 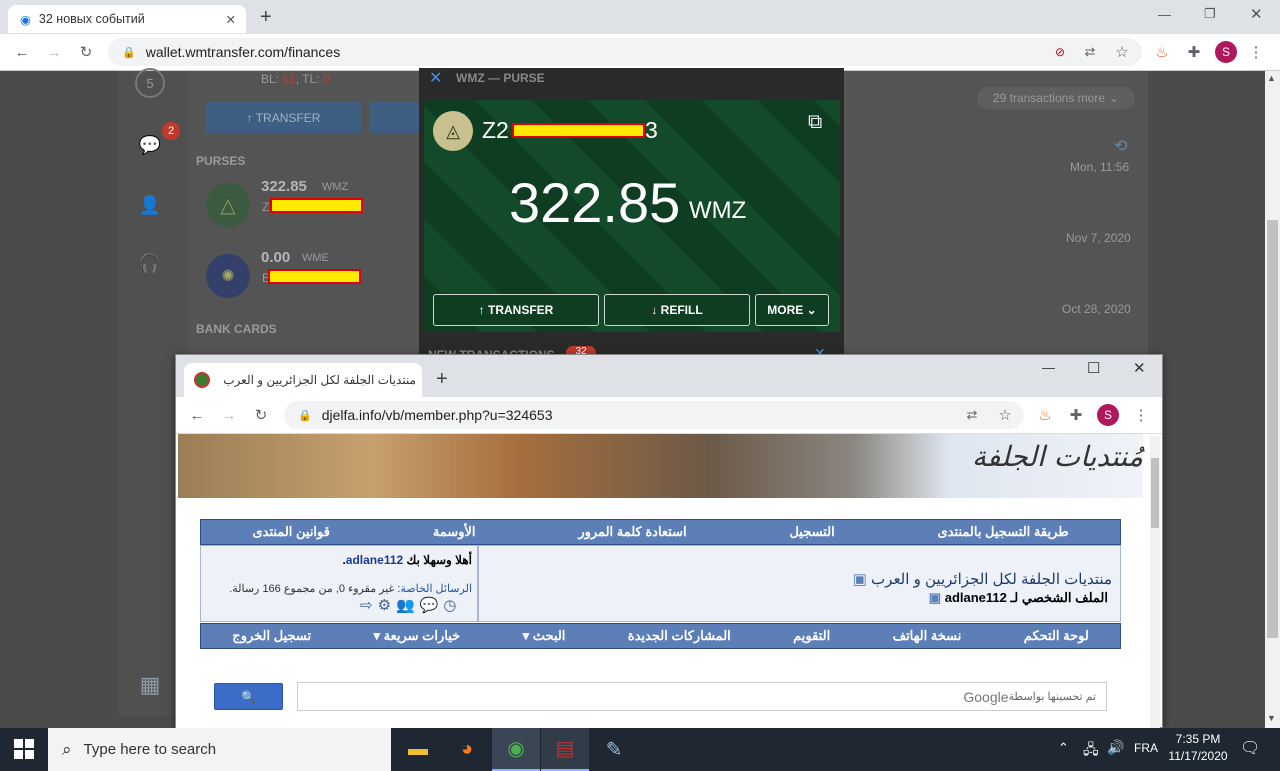 What do you see at coordinates (1057, 456) in the screenshot?
I see `forum-logo: مُنتديات الجلفة` at bounding box center [1057, 456].